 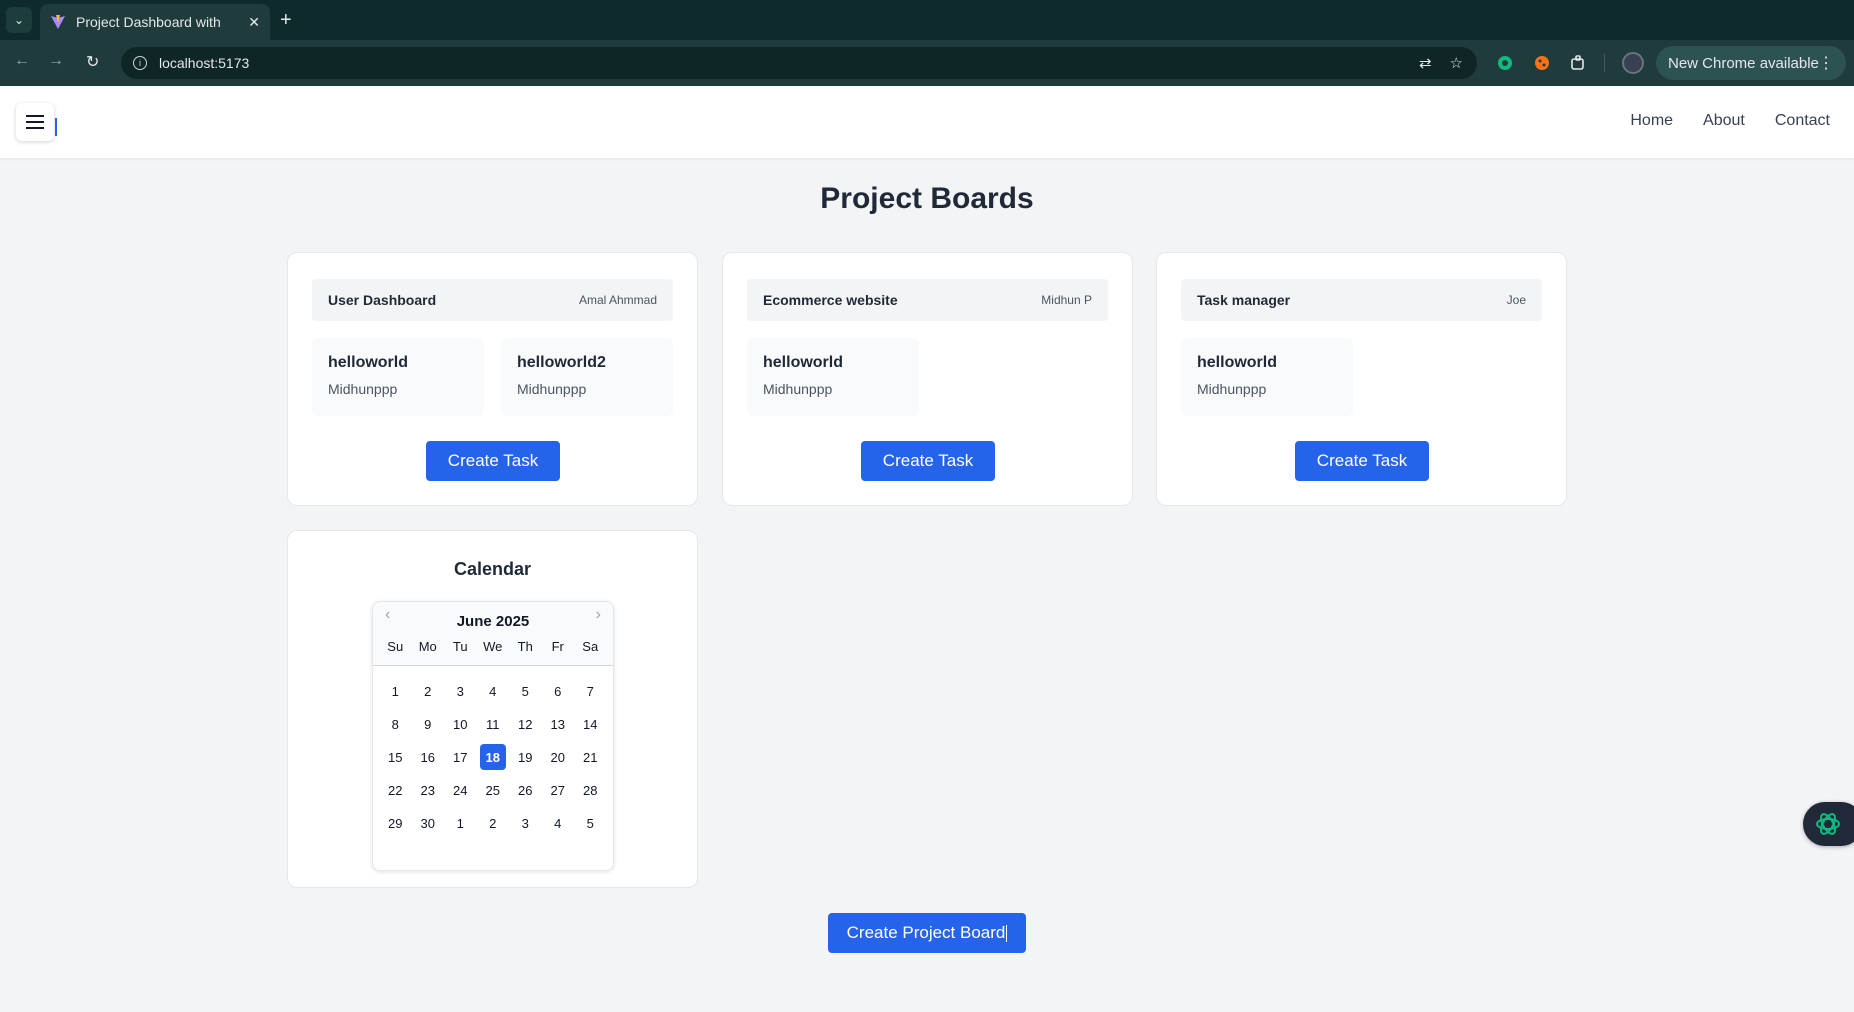 I want to click on nav-contact-link: Contact, so click(x=1802, y=121).